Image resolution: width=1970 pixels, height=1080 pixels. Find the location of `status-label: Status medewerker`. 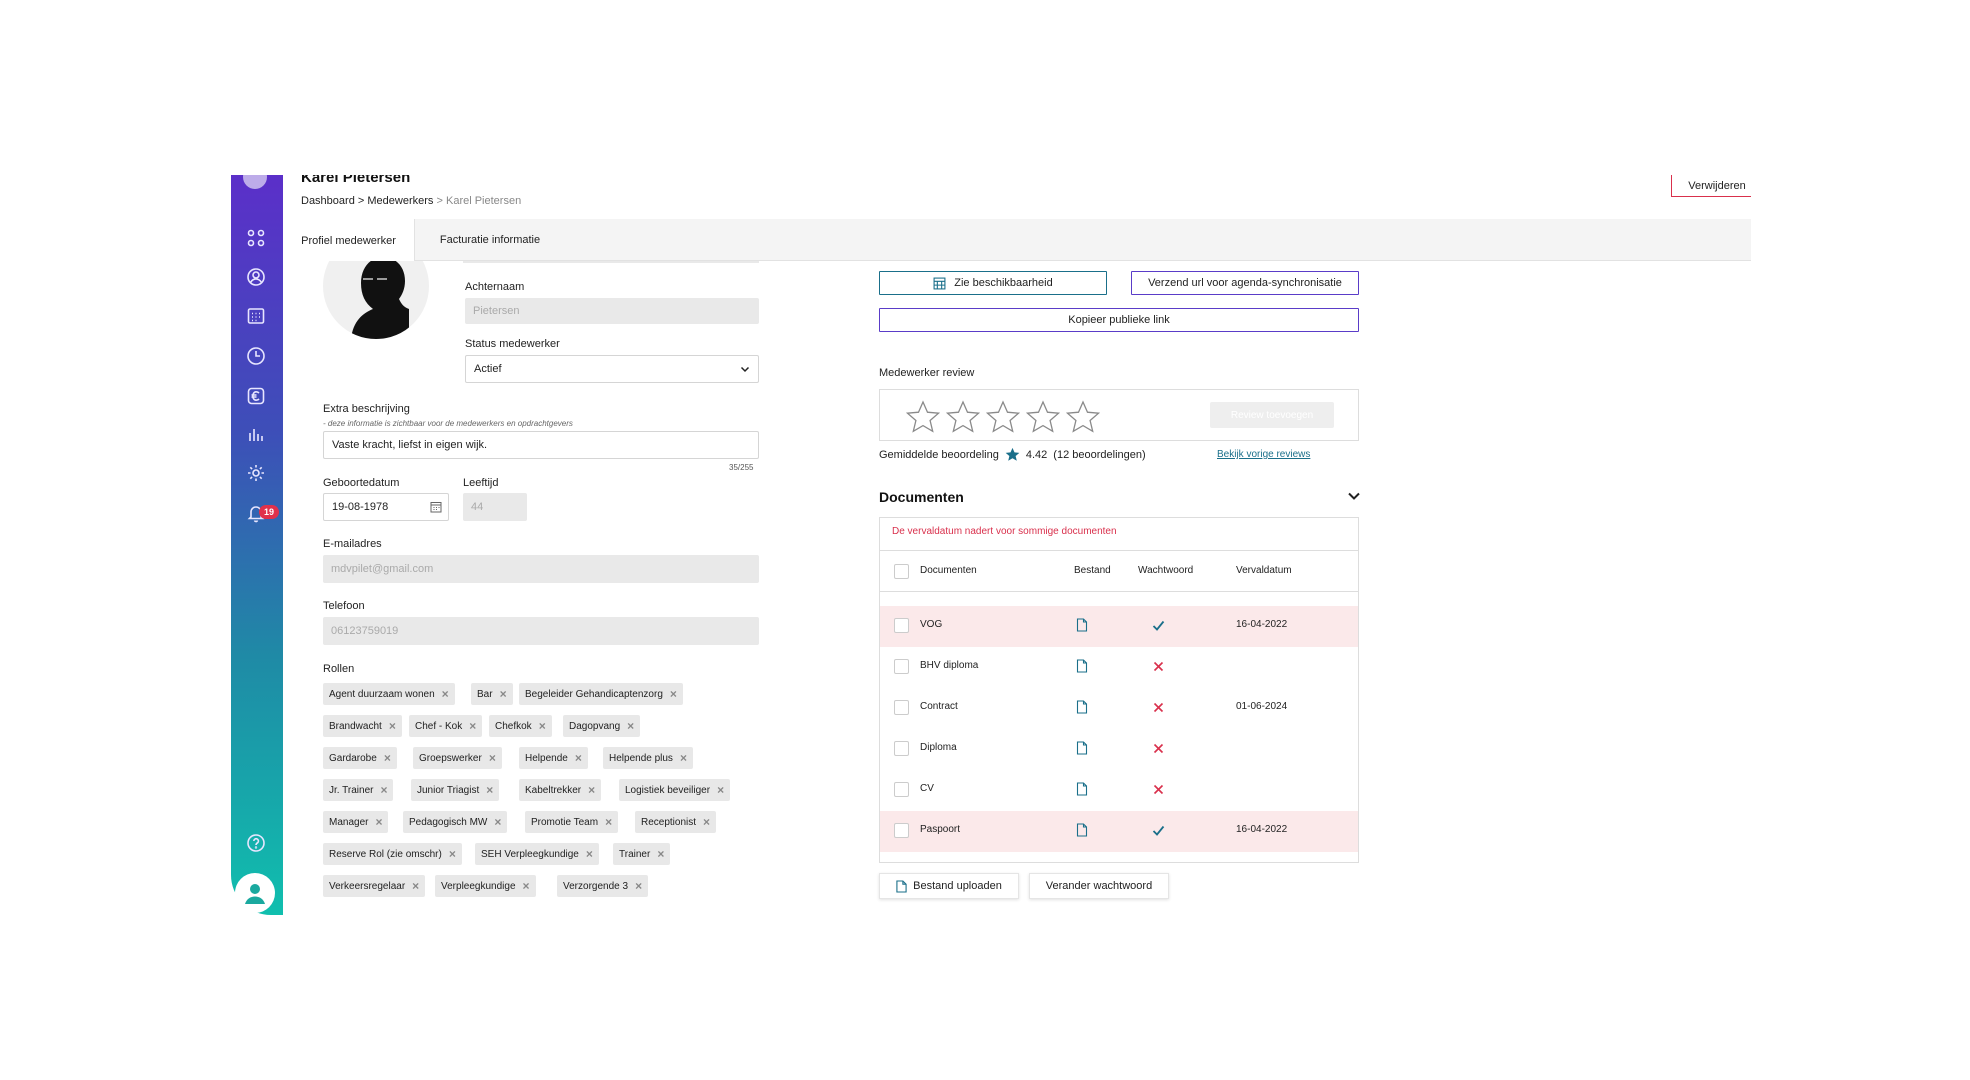

status-label: Status medewerker is located at coordinates (512, 344).